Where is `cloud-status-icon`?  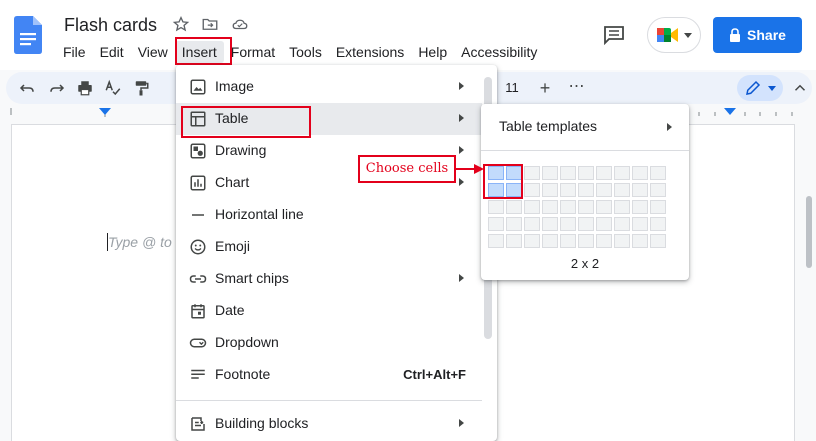
cloud-status-icon is located at coordinates (240, 24).